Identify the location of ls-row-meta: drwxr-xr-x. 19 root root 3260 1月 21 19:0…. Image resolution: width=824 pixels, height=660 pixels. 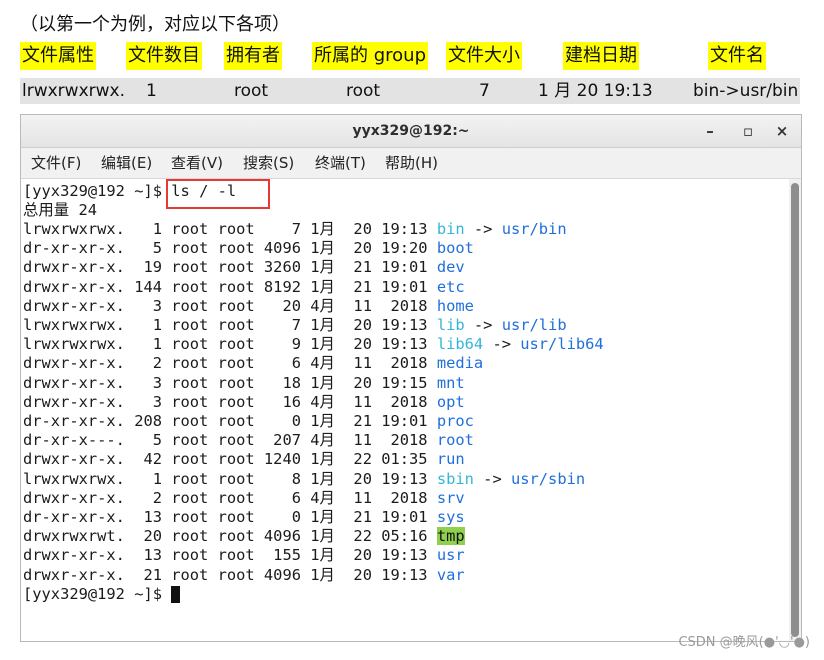
(230, 267).